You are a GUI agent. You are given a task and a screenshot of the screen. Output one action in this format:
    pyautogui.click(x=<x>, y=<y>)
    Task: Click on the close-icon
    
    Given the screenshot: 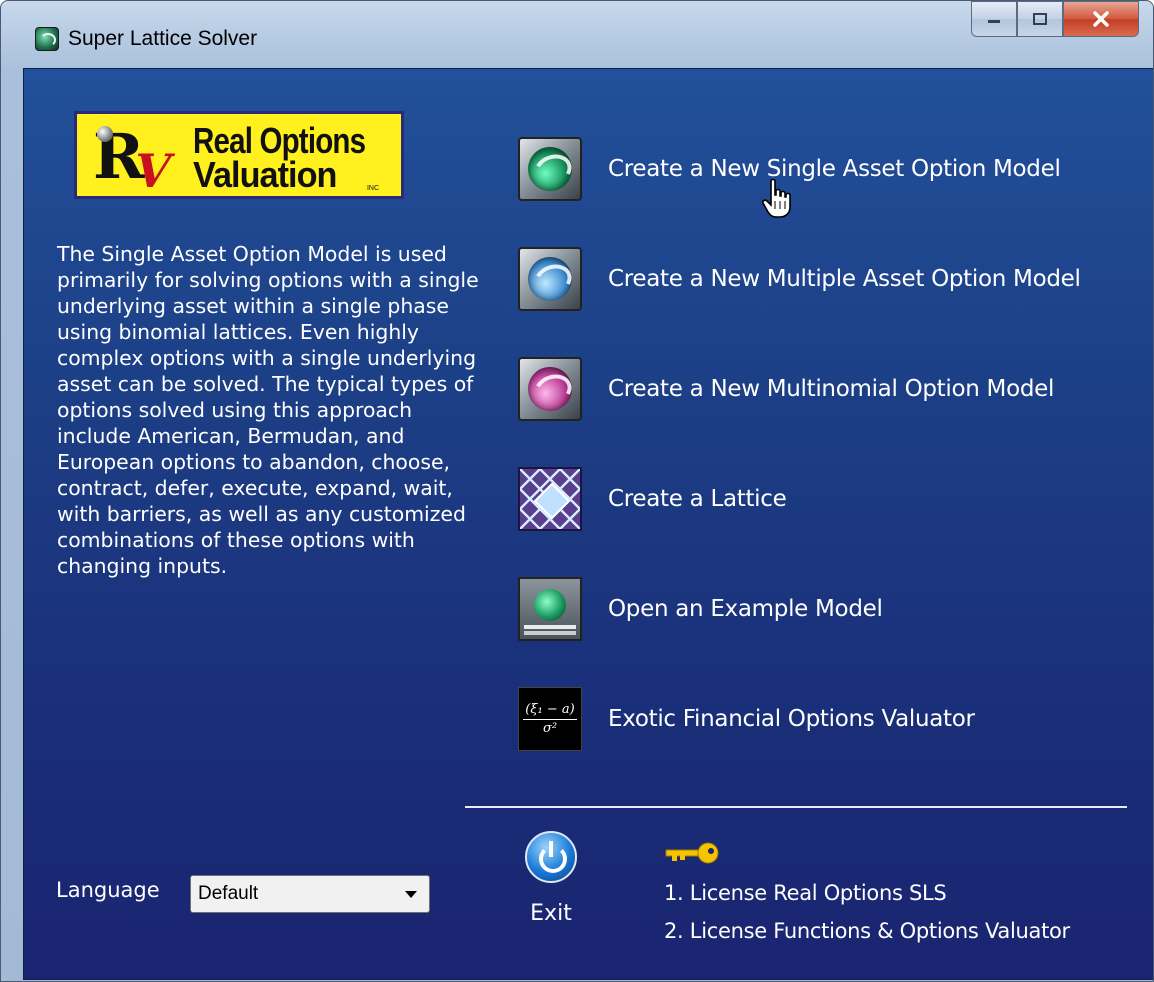 What is the action you would take?
    pyautogui.click(x=1101, y=19)
    